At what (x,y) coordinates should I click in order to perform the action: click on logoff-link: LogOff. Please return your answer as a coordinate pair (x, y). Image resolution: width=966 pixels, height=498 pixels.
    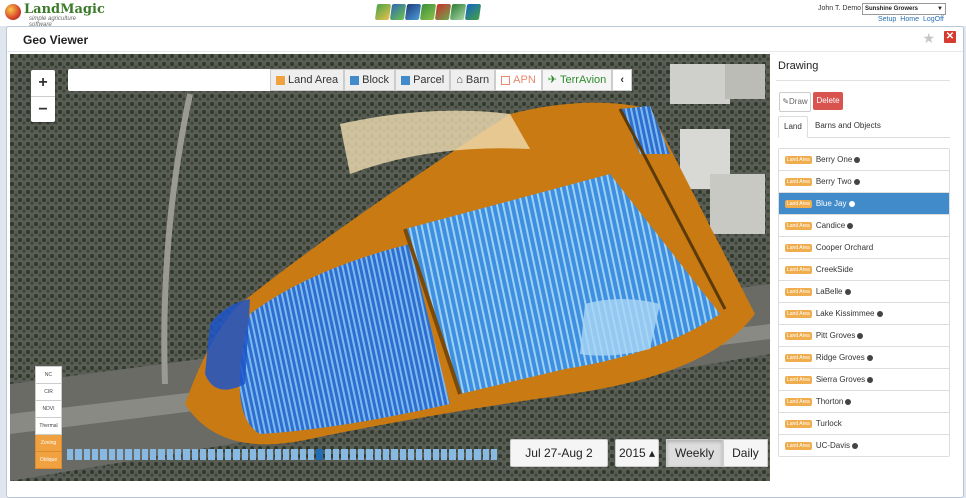
    Looking at the image, I should click on (933, 19).